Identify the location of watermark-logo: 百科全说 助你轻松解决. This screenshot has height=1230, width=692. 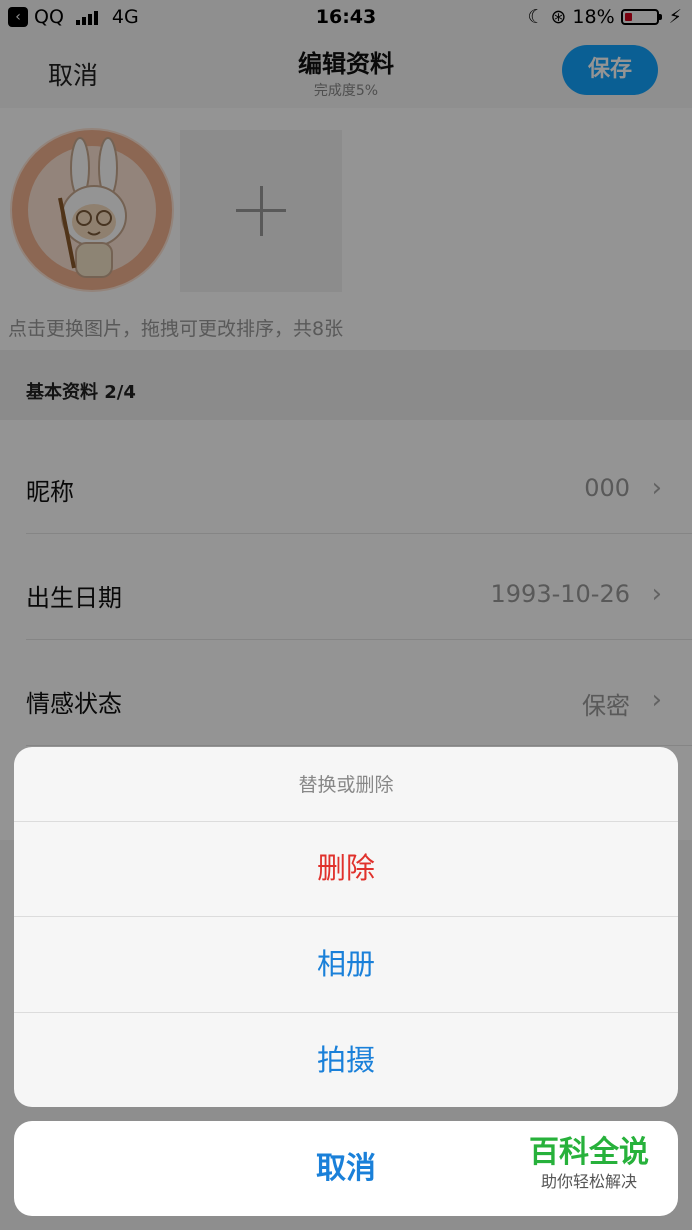
(589, 1164).